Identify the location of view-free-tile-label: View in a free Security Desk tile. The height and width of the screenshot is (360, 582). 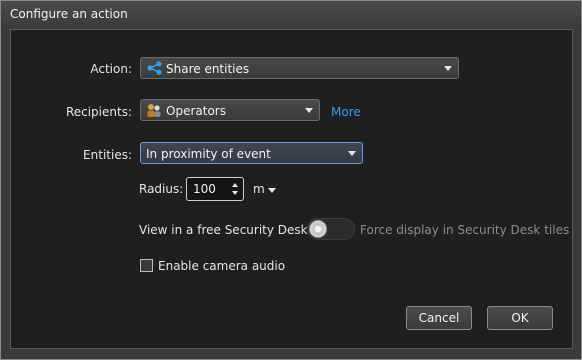
(235, 230).